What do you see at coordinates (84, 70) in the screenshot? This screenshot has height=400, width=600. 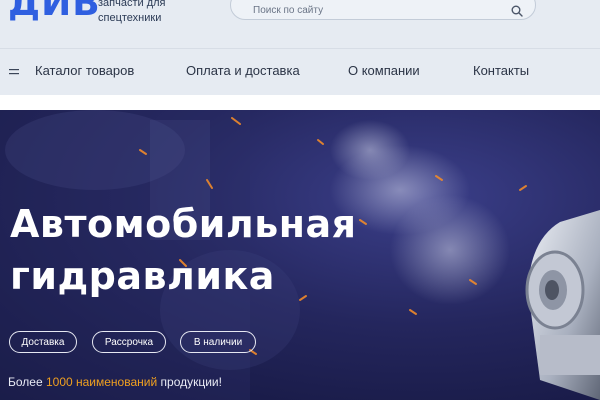 I see `nav-item-catalog: Каталог товаров` at bounding box center [84, 70].